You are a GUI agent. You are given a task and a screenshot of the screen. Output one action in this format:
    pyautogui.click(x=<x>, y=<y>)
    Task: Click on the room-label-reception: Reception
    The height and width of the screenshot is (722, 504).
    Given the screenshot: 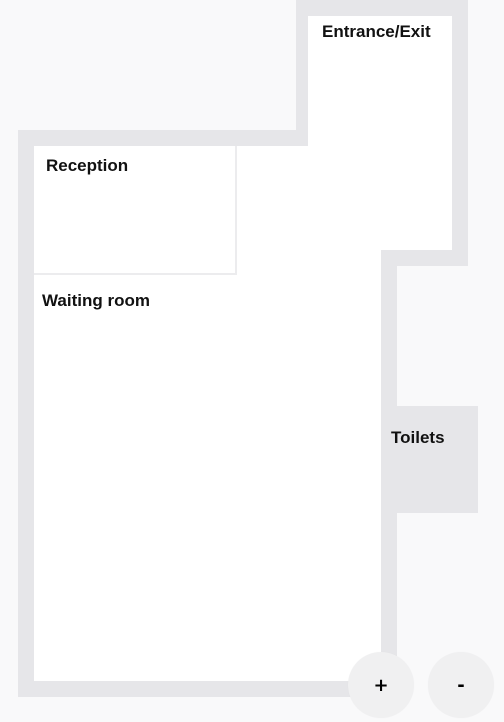 What is the action you would take?
    pyautogui.click(x=87, y=165)
    